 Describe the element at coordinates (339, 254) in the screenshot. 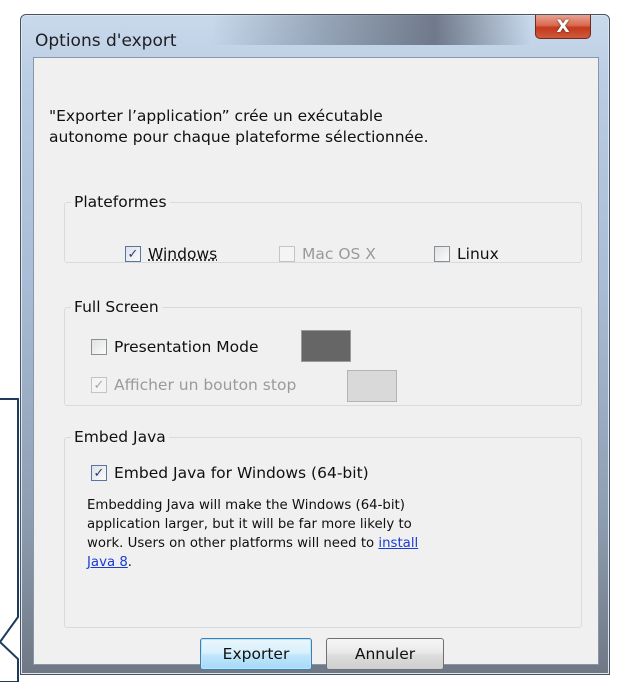

I see `macos-label: Mac OS X` at that location.